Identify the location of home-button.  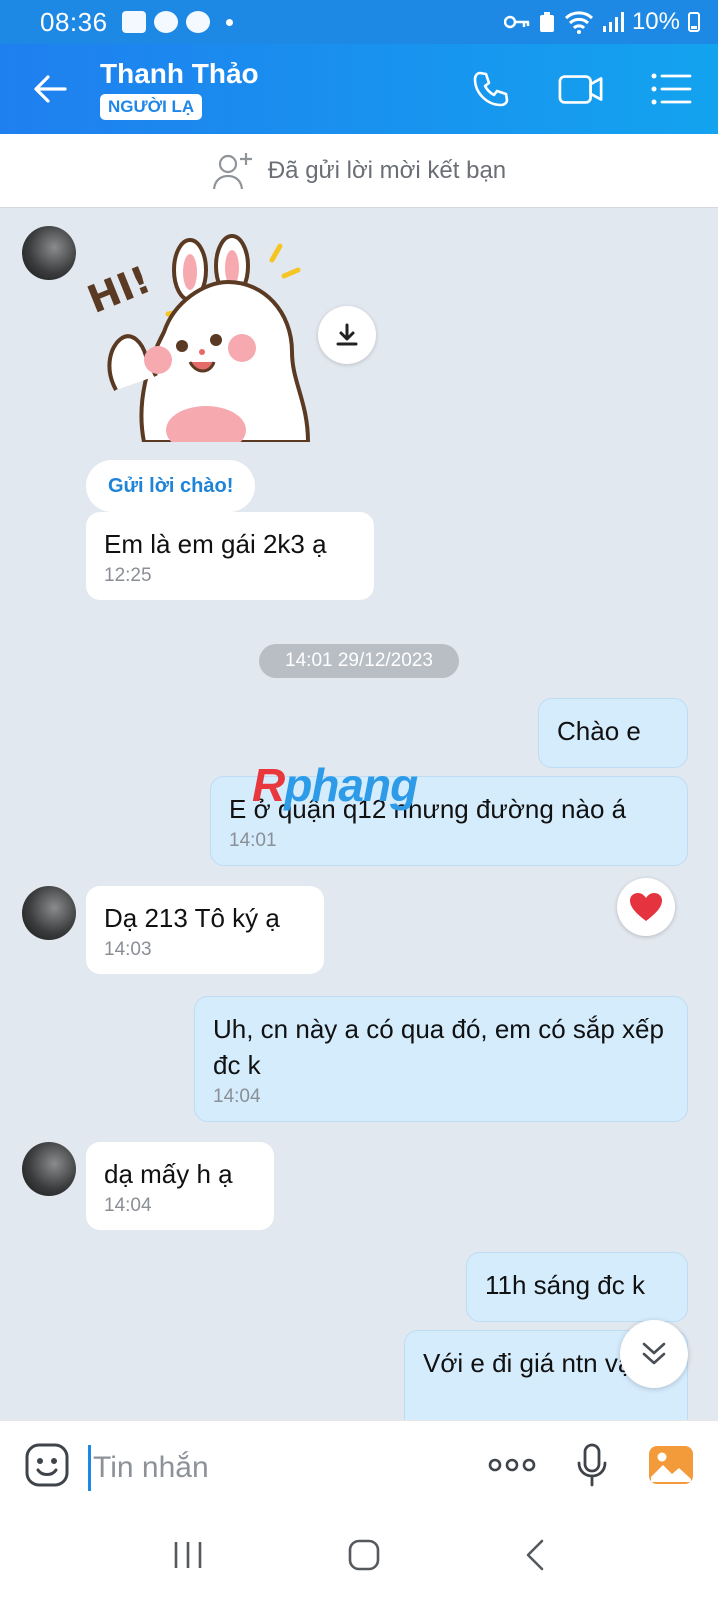
(364, 1557).